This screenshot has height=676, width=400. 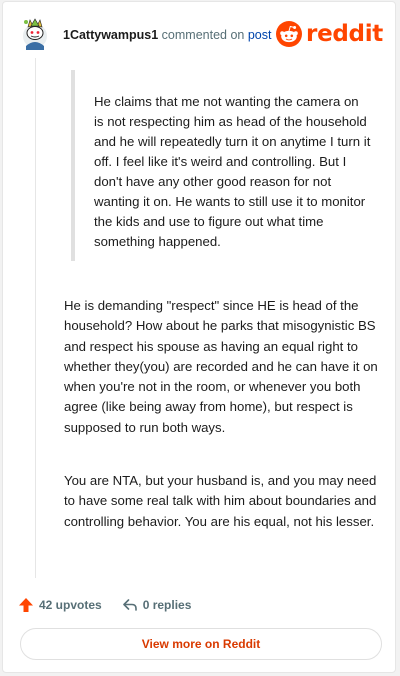 What do you see at coordinates (344, 34) in the screenshot?
I see `reddit-wordmark: reddit` at bounding box center [344, 34].